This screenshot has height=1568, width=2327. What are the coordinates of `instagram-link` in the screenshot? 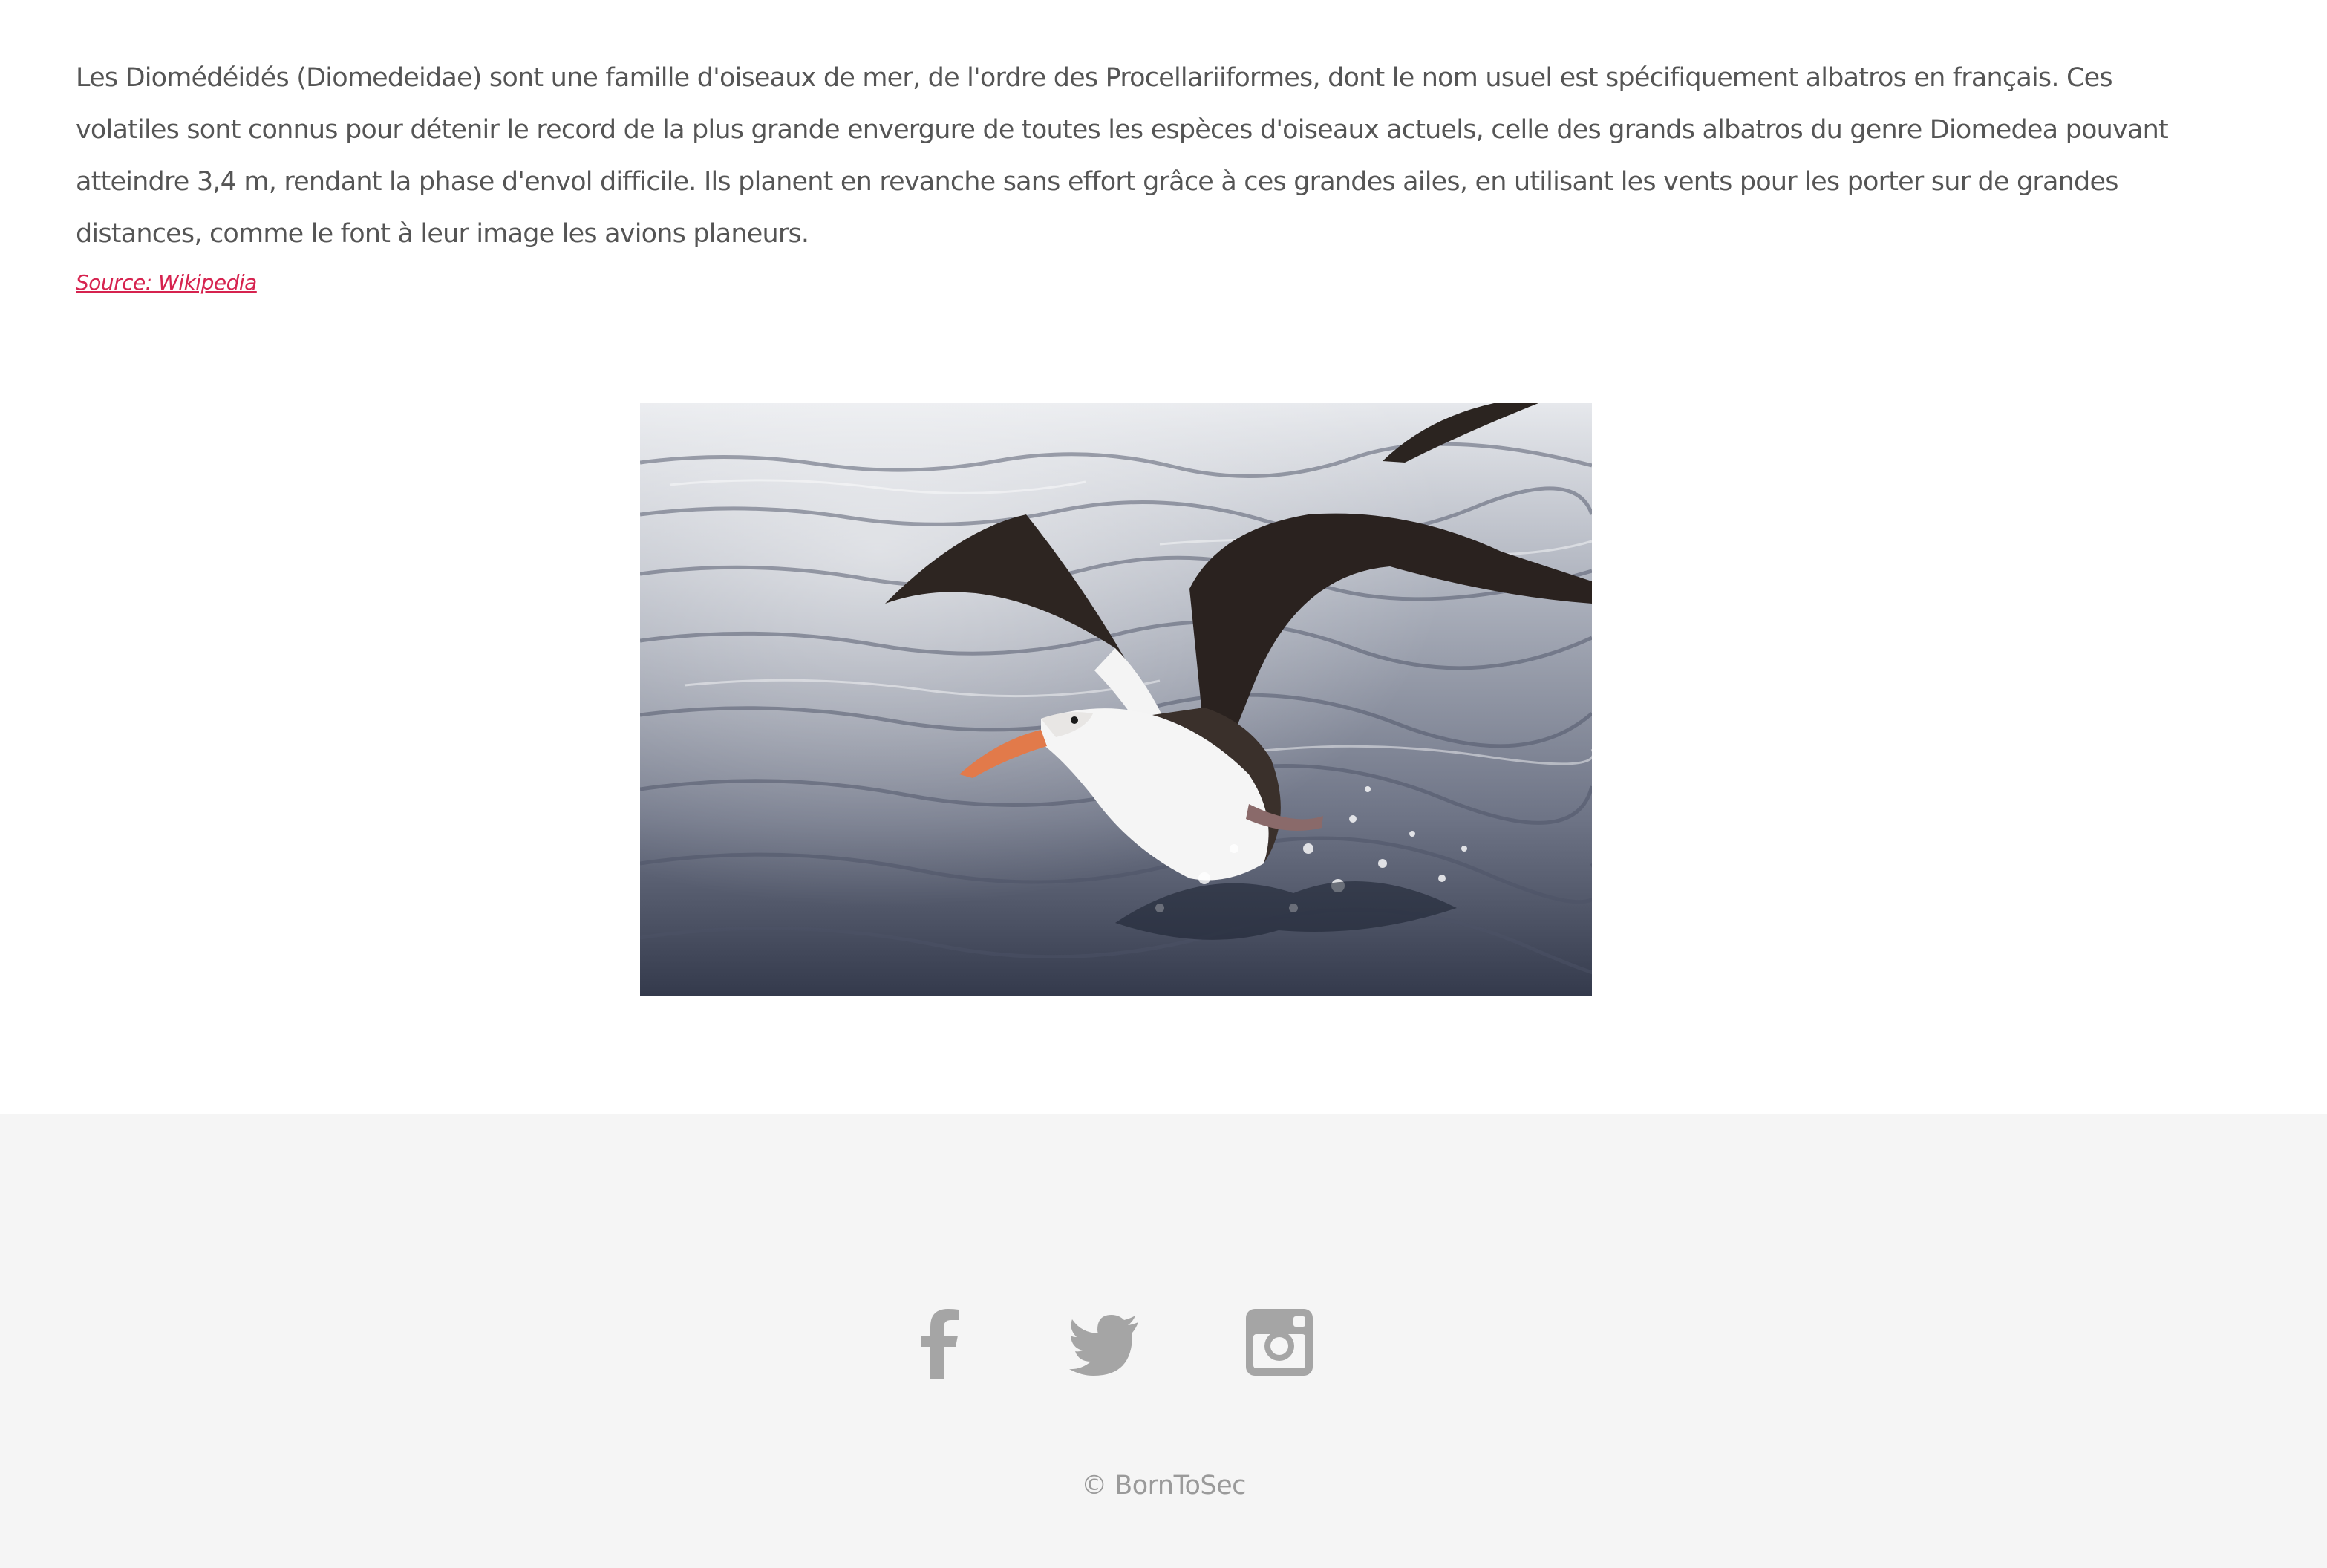 It's located at (1278, 1343).